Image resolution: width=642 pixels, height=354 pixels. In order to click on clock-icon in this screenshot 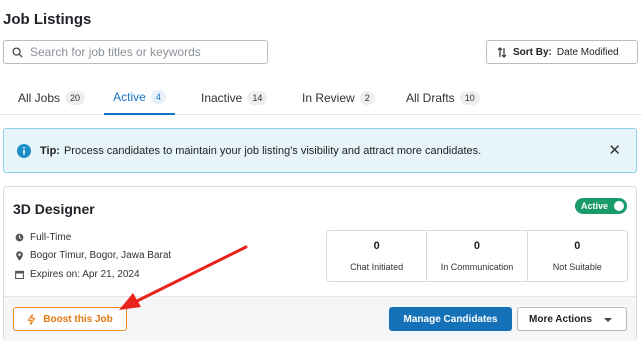, I will do `click(19, 237)`.